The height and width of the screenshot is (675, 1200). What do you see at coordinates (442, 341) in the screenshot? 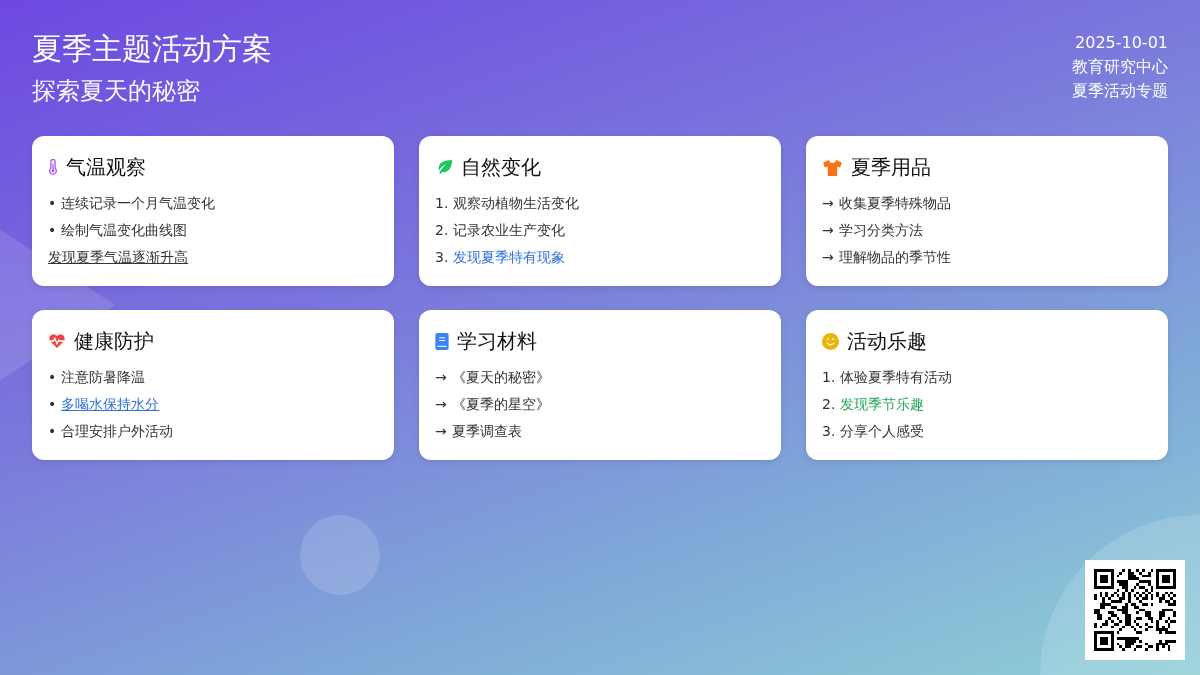
I see `book-icon` at bounding box center [442, 341].